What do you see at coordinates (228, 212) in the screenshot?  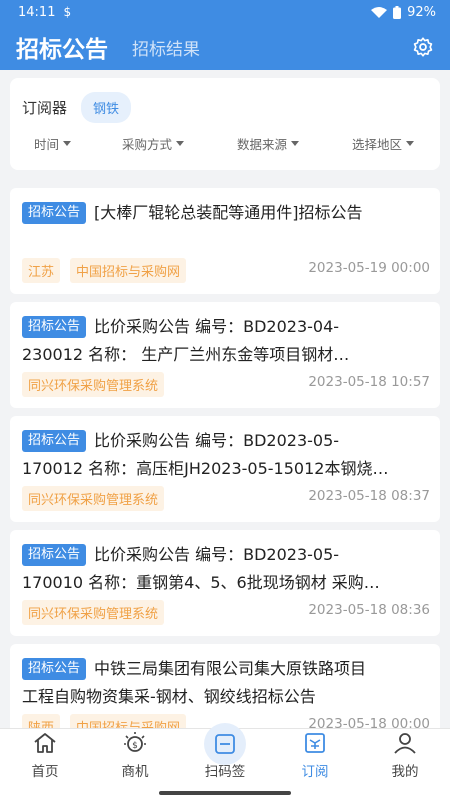 I see `notice-title: [大棒厂辊轮总装配等通用件]招标公告` at bounding box center [228, 212].